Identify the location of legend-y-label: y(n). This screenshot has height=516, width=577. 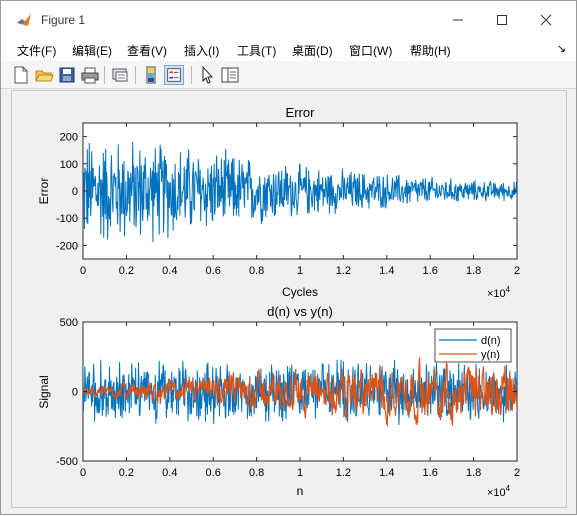
(490, 355).